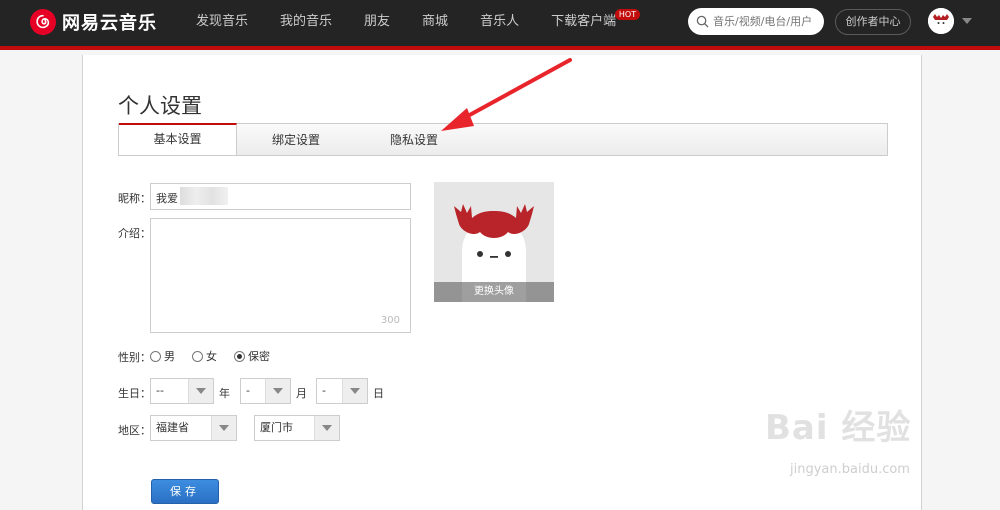  What do you see at coordinates (414, 139) in the screenshot?
I see `tab-privacy-settings: 隐私设置` at bounding box center [414, 139].